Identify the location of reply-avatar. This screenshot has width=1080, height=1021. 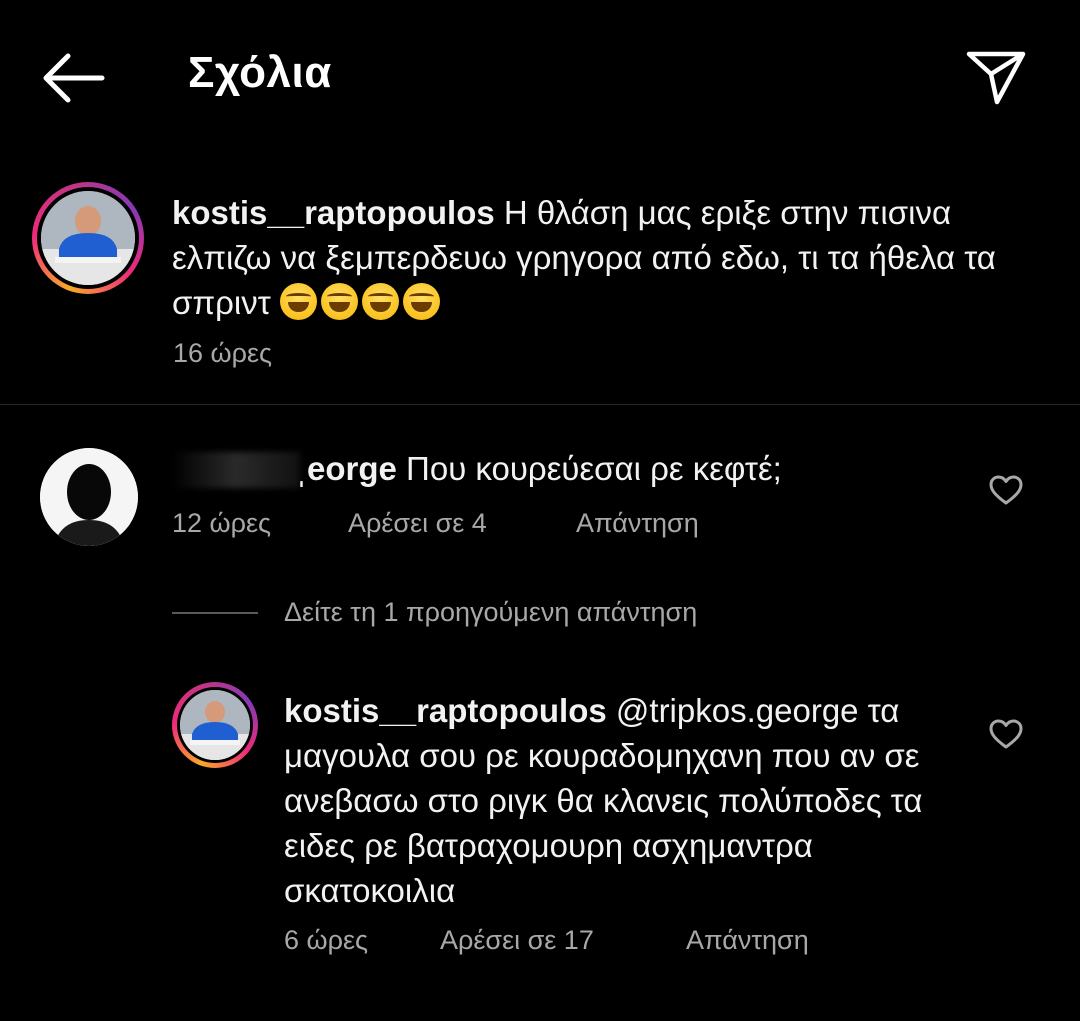
(215, 725).